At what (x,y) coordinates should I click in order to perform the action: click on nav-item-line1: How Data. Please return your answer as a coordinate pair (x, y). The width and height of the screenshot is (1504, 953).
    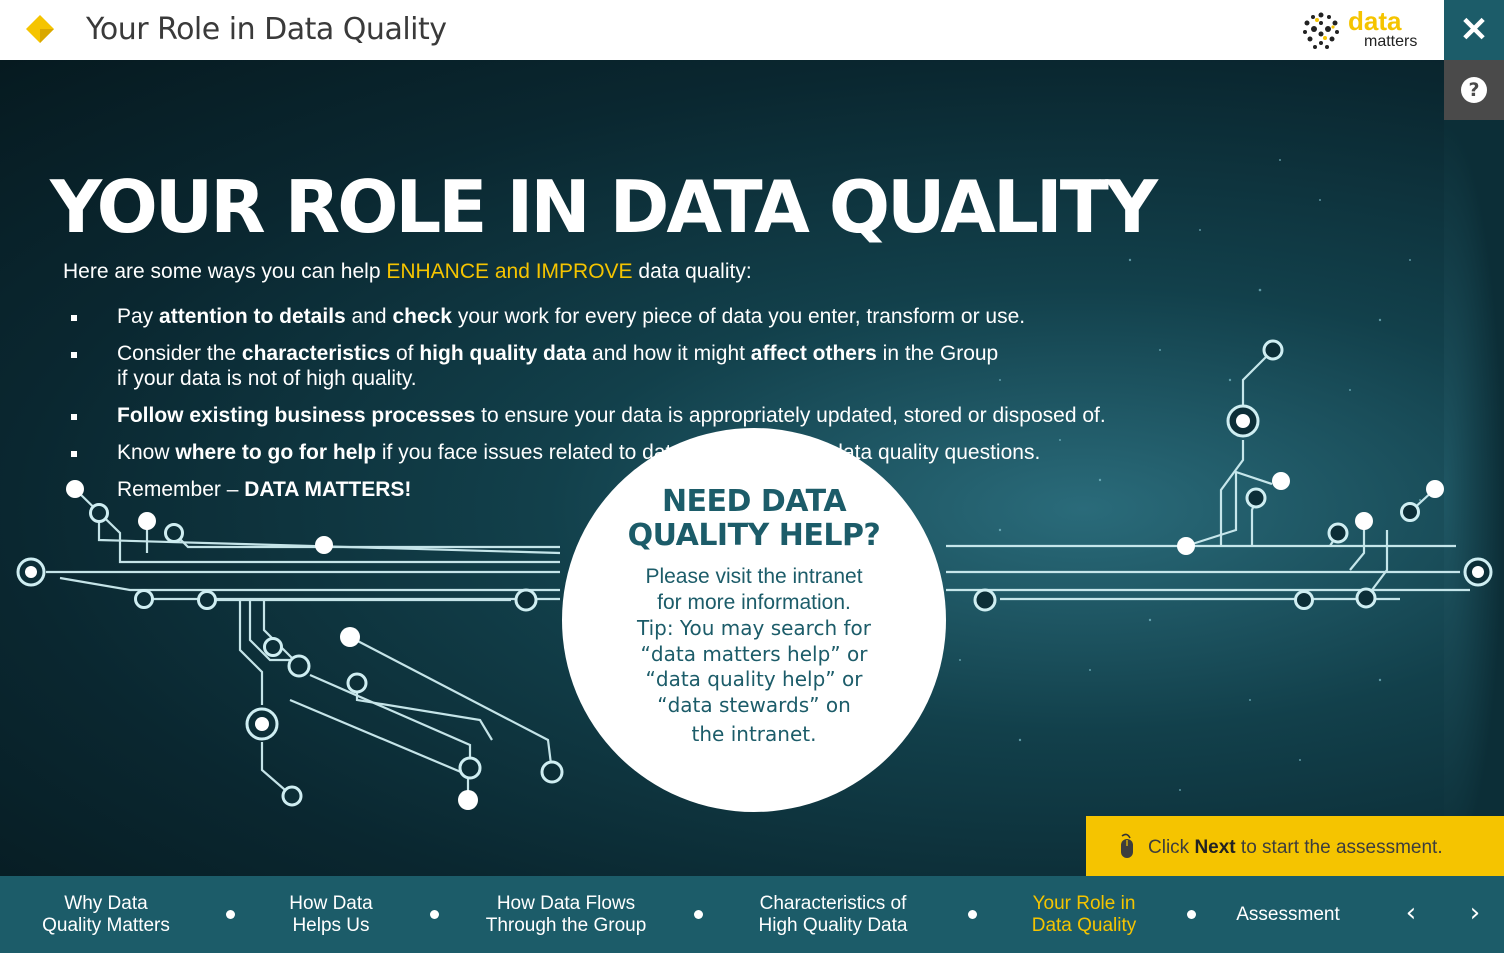
    Looking at the image, I should click on (331, 903).